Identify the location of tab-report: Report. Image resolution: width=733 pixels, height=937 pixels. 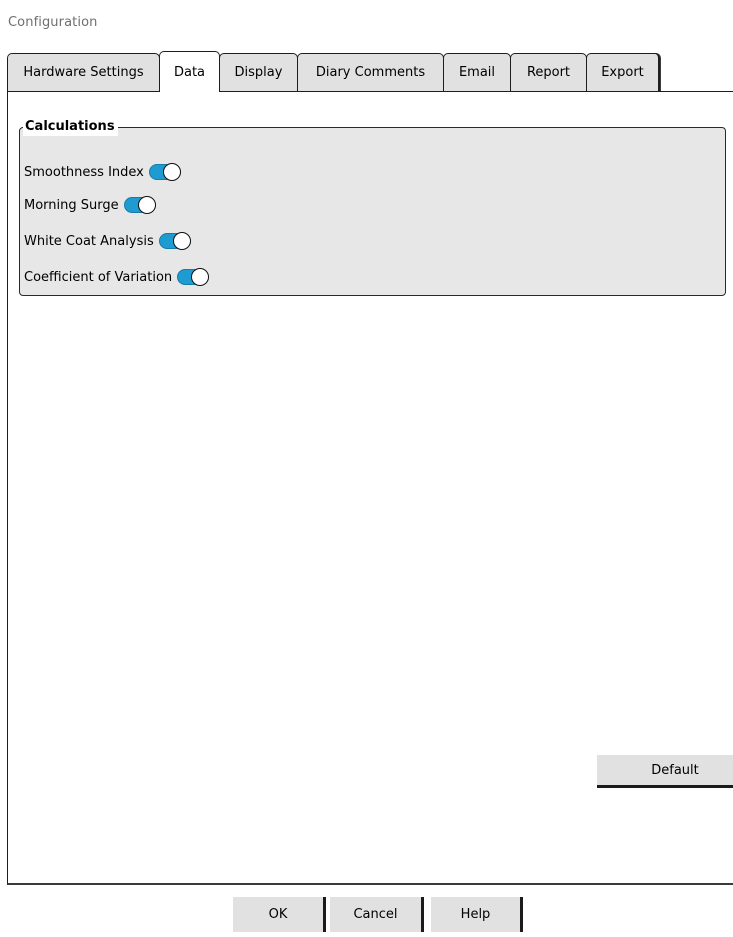
(548, 72).